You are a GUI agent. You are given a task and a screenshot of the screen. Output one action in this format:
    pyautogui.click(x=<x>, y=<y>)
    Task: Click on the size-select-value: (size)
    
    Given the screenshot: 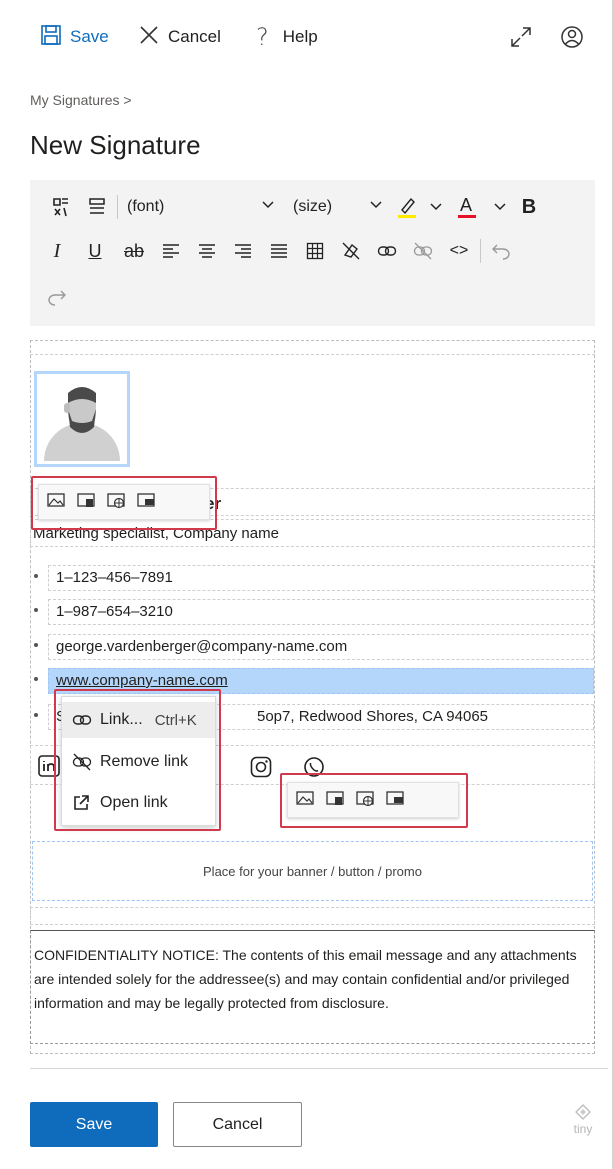 What is the action you would take?
    pyautogui.click(x=313, y=206)
    